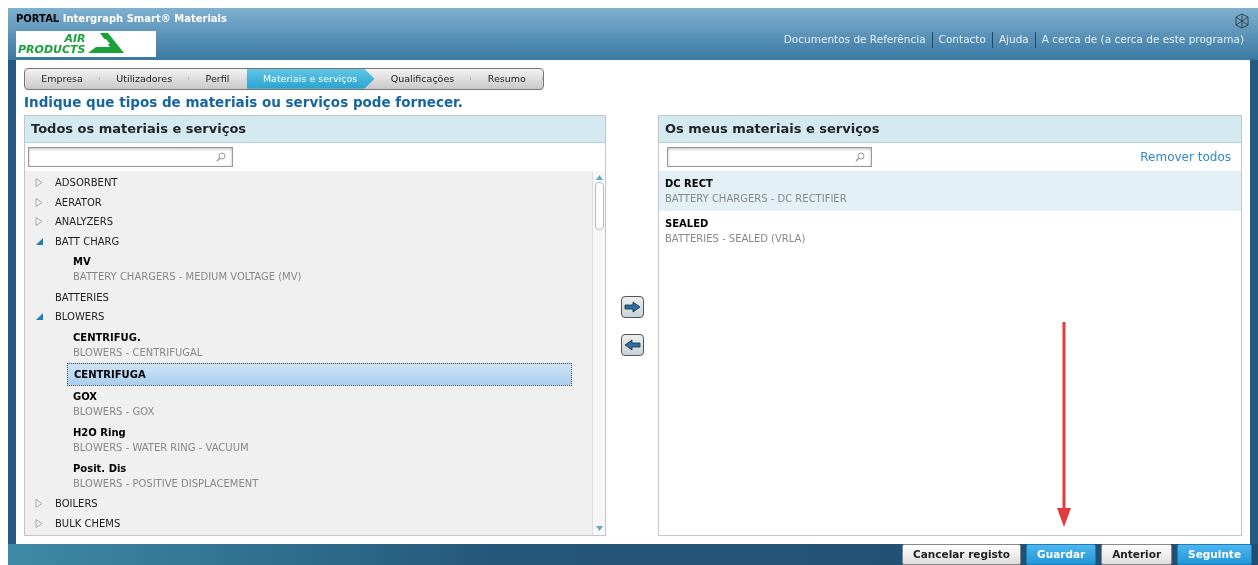 The image size is (1258, 565). Describe the element at coordinates (1137, 554) in the screenshot. I see `footer-button: Anterior` at that location.